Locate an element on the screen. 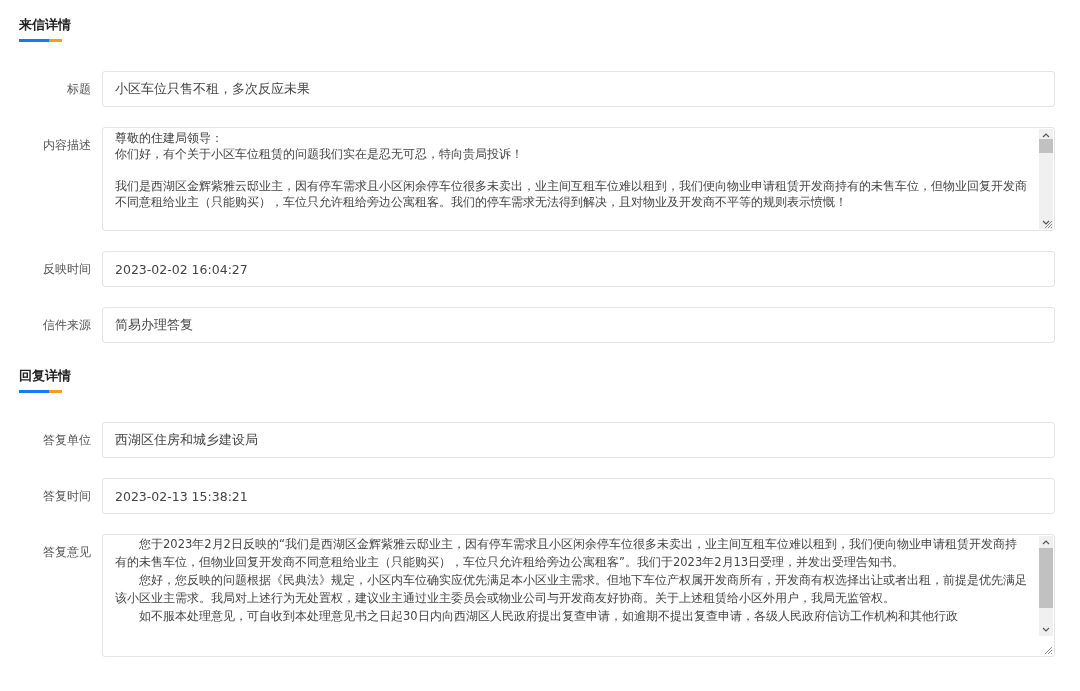 This screenshot has height=691, width=1080. paragraph: 尊敬的住建局领导： is located at coordinates (169, 138).